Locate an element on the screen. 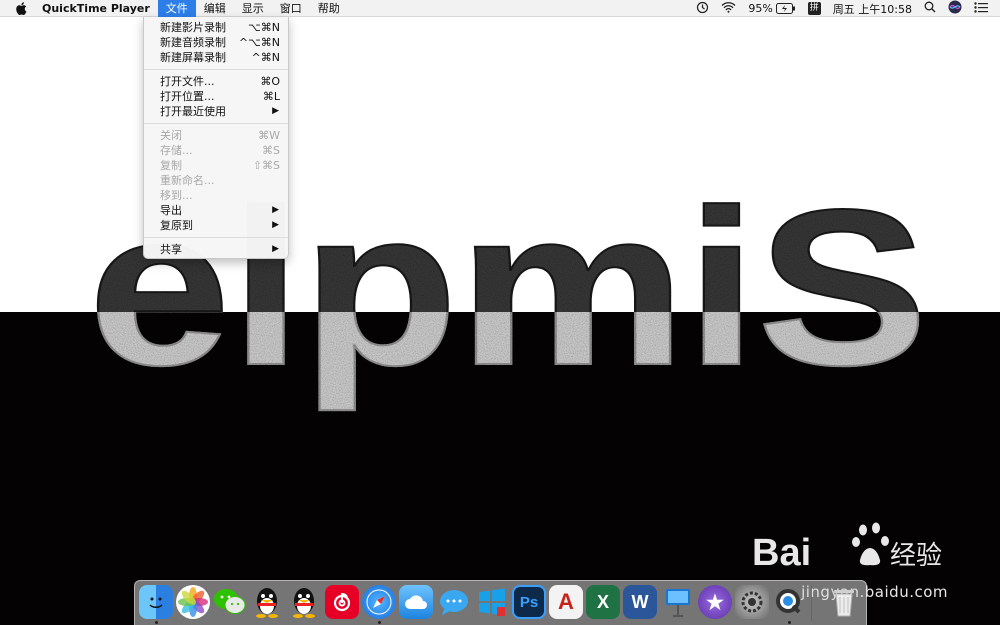 This screenshot has height=625, width=1000. menu-item-open-recent: 打开最近使用 ▶ is located at coordinates (216, 111).